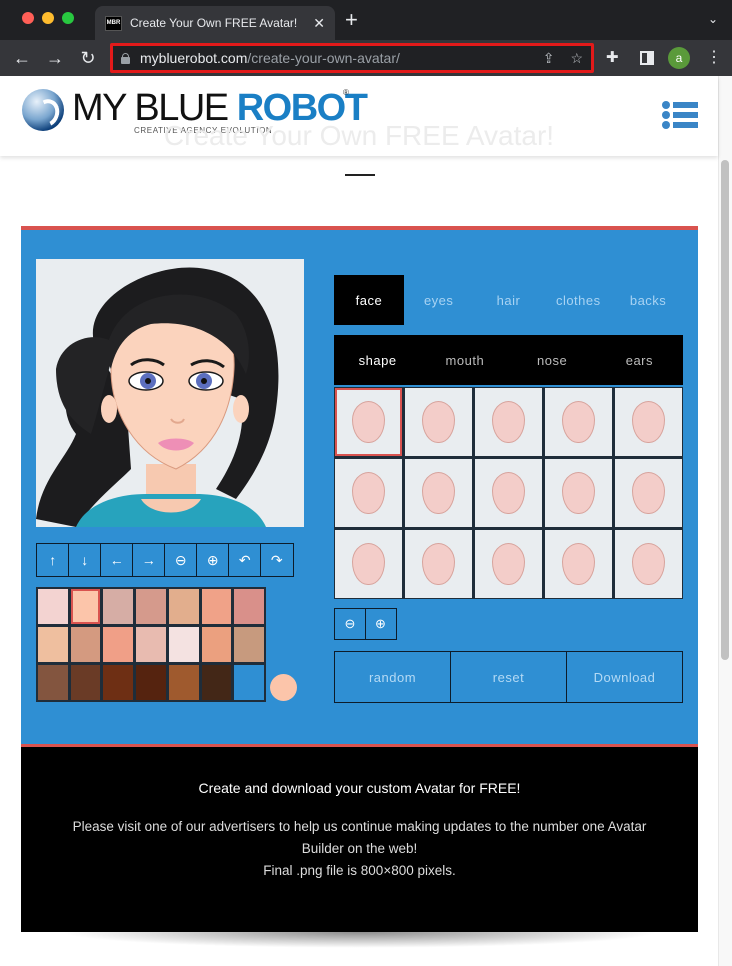 The width and height of the screenshot is (732, 966). What do you see at coordinates (117, 560) in the screenshot?
I see `move-left-button: ←` at bounding box center [117, 560].